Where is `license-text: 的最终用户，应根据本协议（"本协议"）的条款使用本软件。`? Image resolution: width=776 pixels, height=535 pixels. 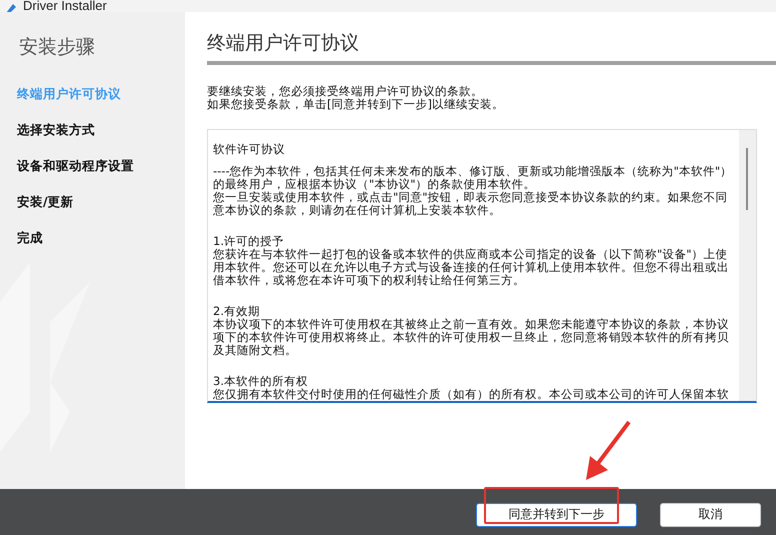 license-text: 的最终用户，应根据本协议（"本协议"）的条款使用本软件。 is located at coordinates (374, 184).